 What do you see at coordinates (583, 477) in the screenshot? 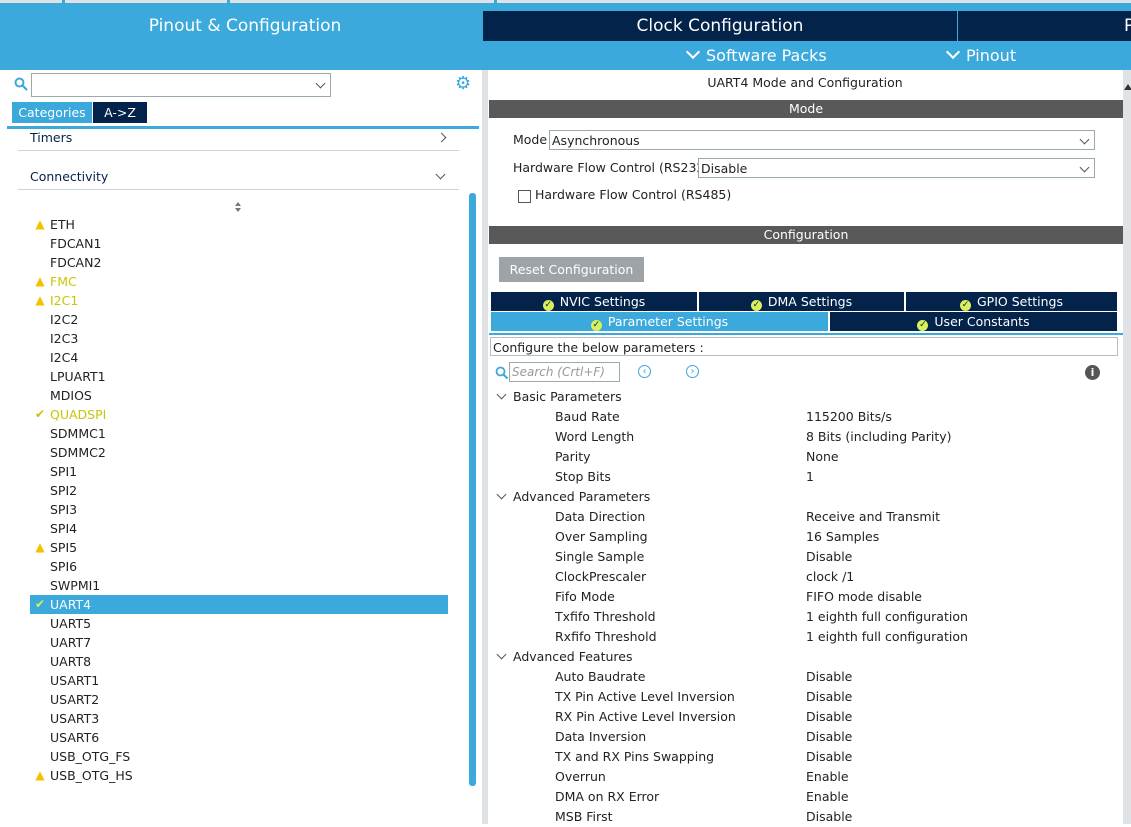
I see `parameter-name: Stop Bits` at bounding box center [583, 477].